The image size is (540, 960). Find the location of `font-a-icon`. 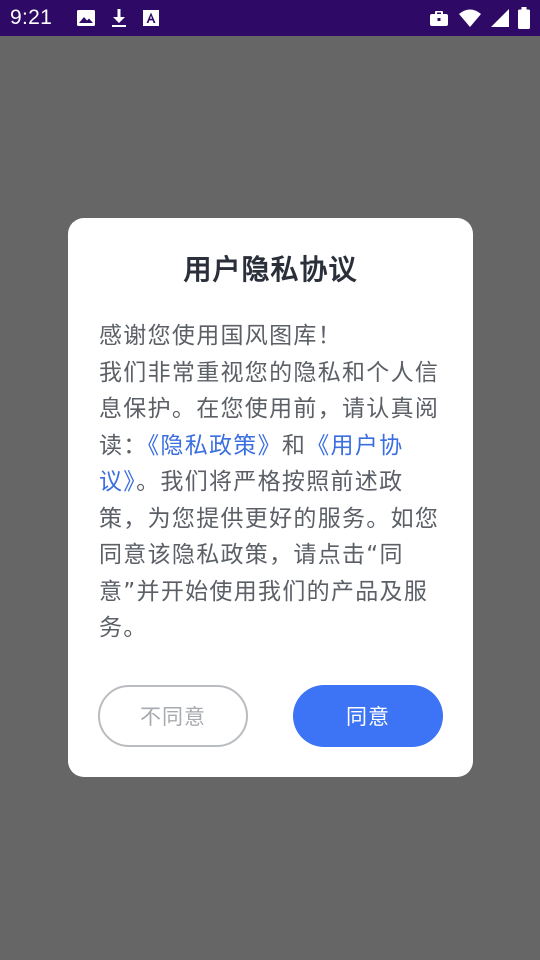

font-a-icon is located at coordinates (151, 18).